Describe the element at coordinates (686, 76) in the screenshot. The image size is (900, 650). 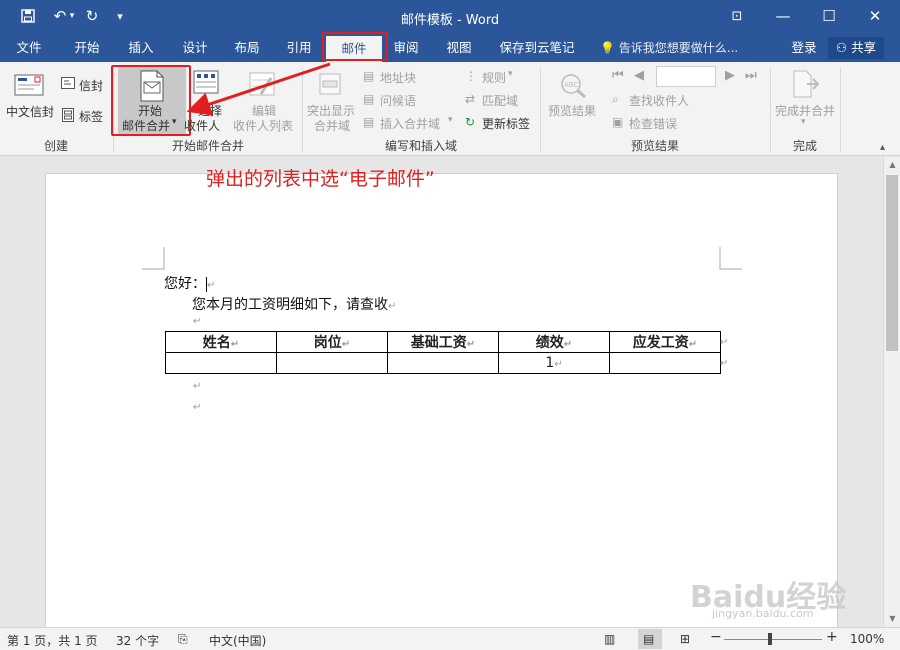
I see `record-number-input` at that location.